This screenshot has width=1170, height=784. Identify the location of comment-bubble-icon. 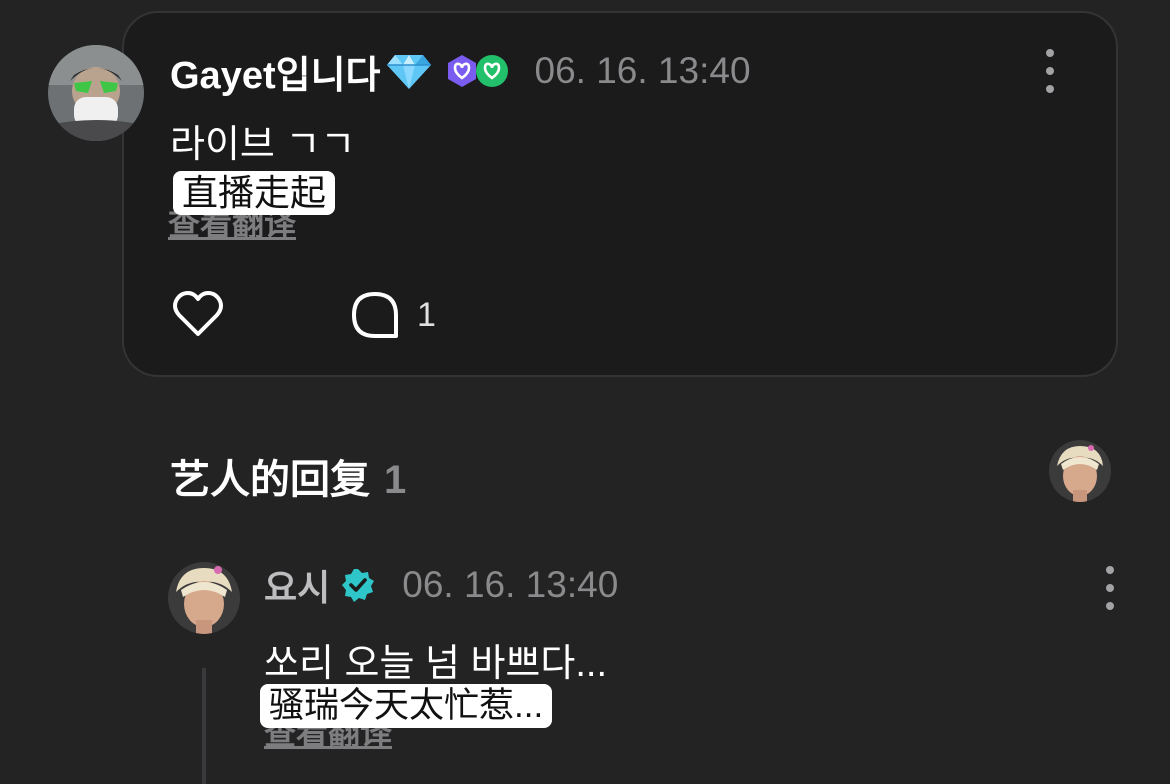
(375, 315).